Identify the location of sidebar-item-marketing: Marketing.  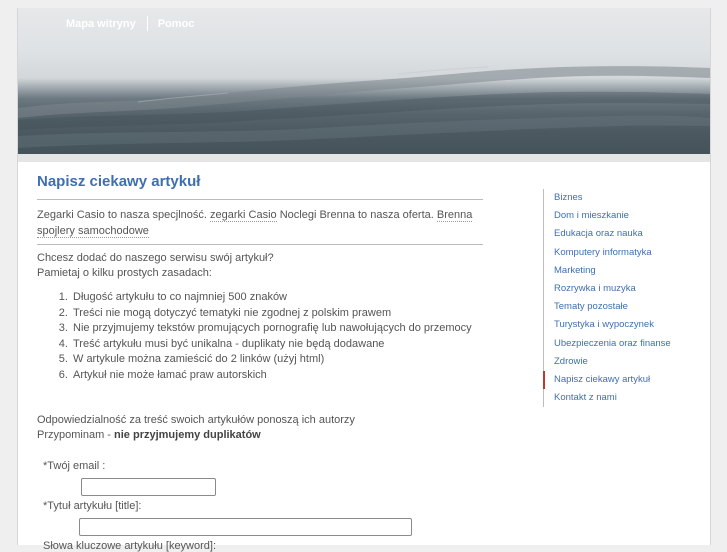
(607, 271).